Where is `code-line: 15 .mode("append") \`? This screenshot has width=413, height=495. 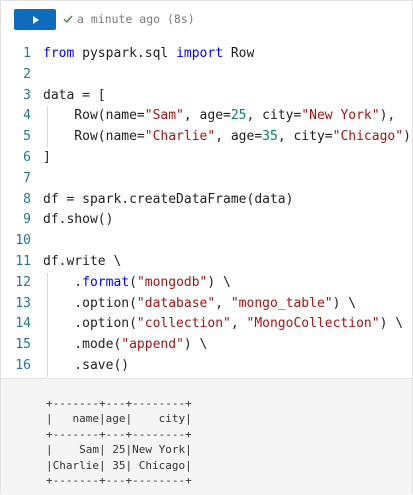
code-line: 15 .mode("append") \ is located at coordinates (206, 345).